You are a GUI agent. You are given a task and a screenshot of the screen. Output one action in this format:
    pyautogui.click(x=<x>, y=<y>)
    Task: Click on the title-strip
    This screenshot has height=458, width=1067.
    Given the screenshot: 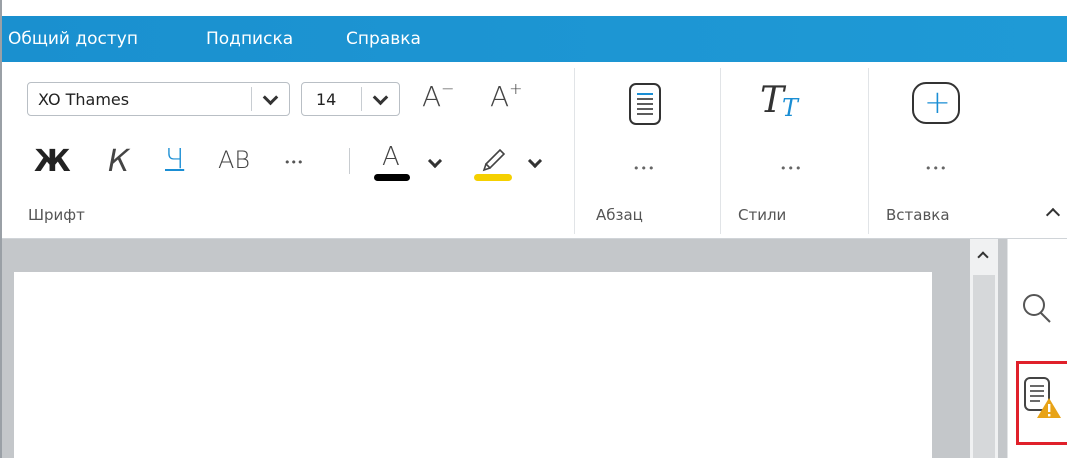 What is the action you would take?
    pyautogui.click(x=534, y=8)
    